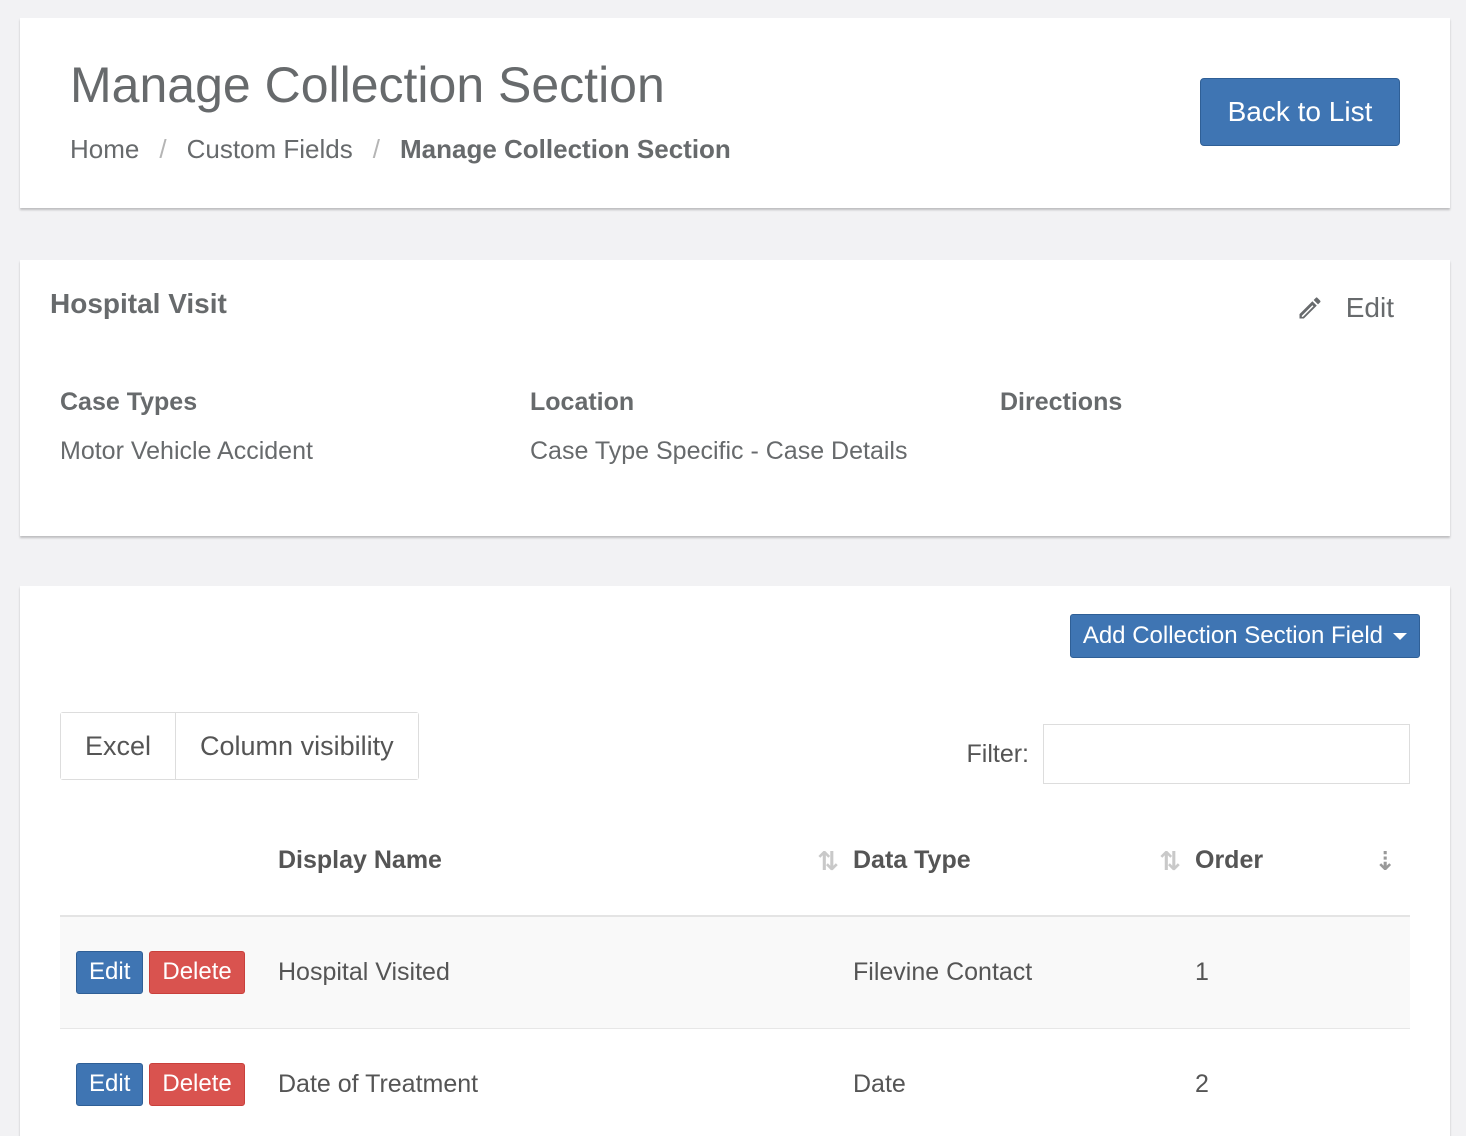  I want to click on add-field-label: Add Collection Section Field, so click(1232, 635).